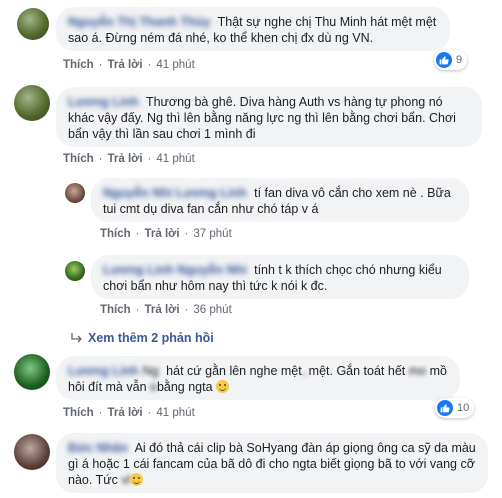  I want to click on reply-time: 37 phút, so click(212, 234).